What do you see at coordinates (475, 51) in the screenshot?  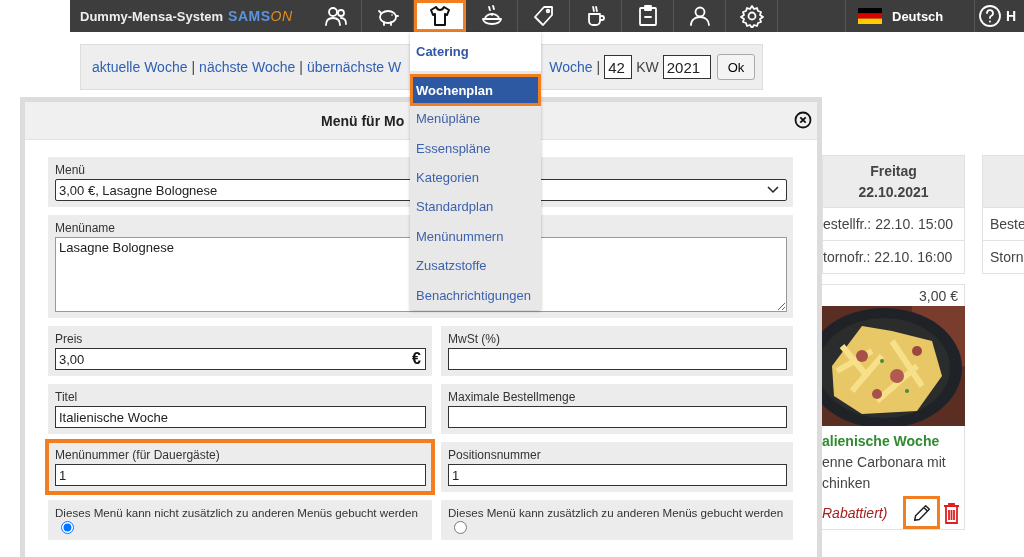 I see `menu-heading: Catering` at bounding box center [475, 51].